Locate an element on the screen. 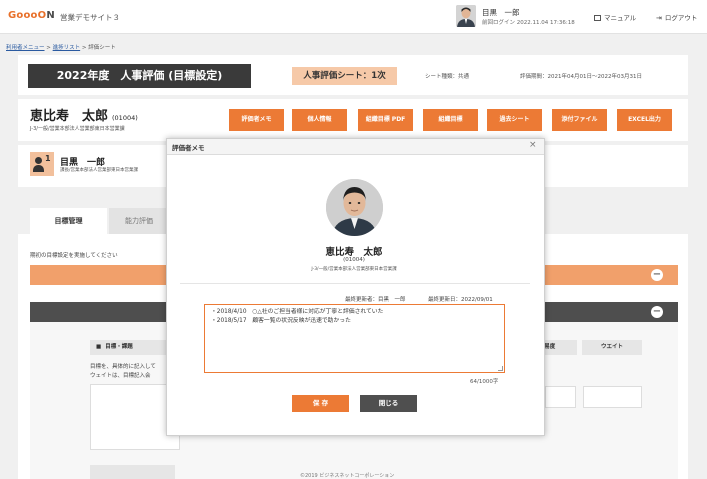 This screenshot has width=707, height=479. modal-employee-dept: J-3/一般/営業本部法人営業部東日本営業課 is located at coordinates (354, 269).